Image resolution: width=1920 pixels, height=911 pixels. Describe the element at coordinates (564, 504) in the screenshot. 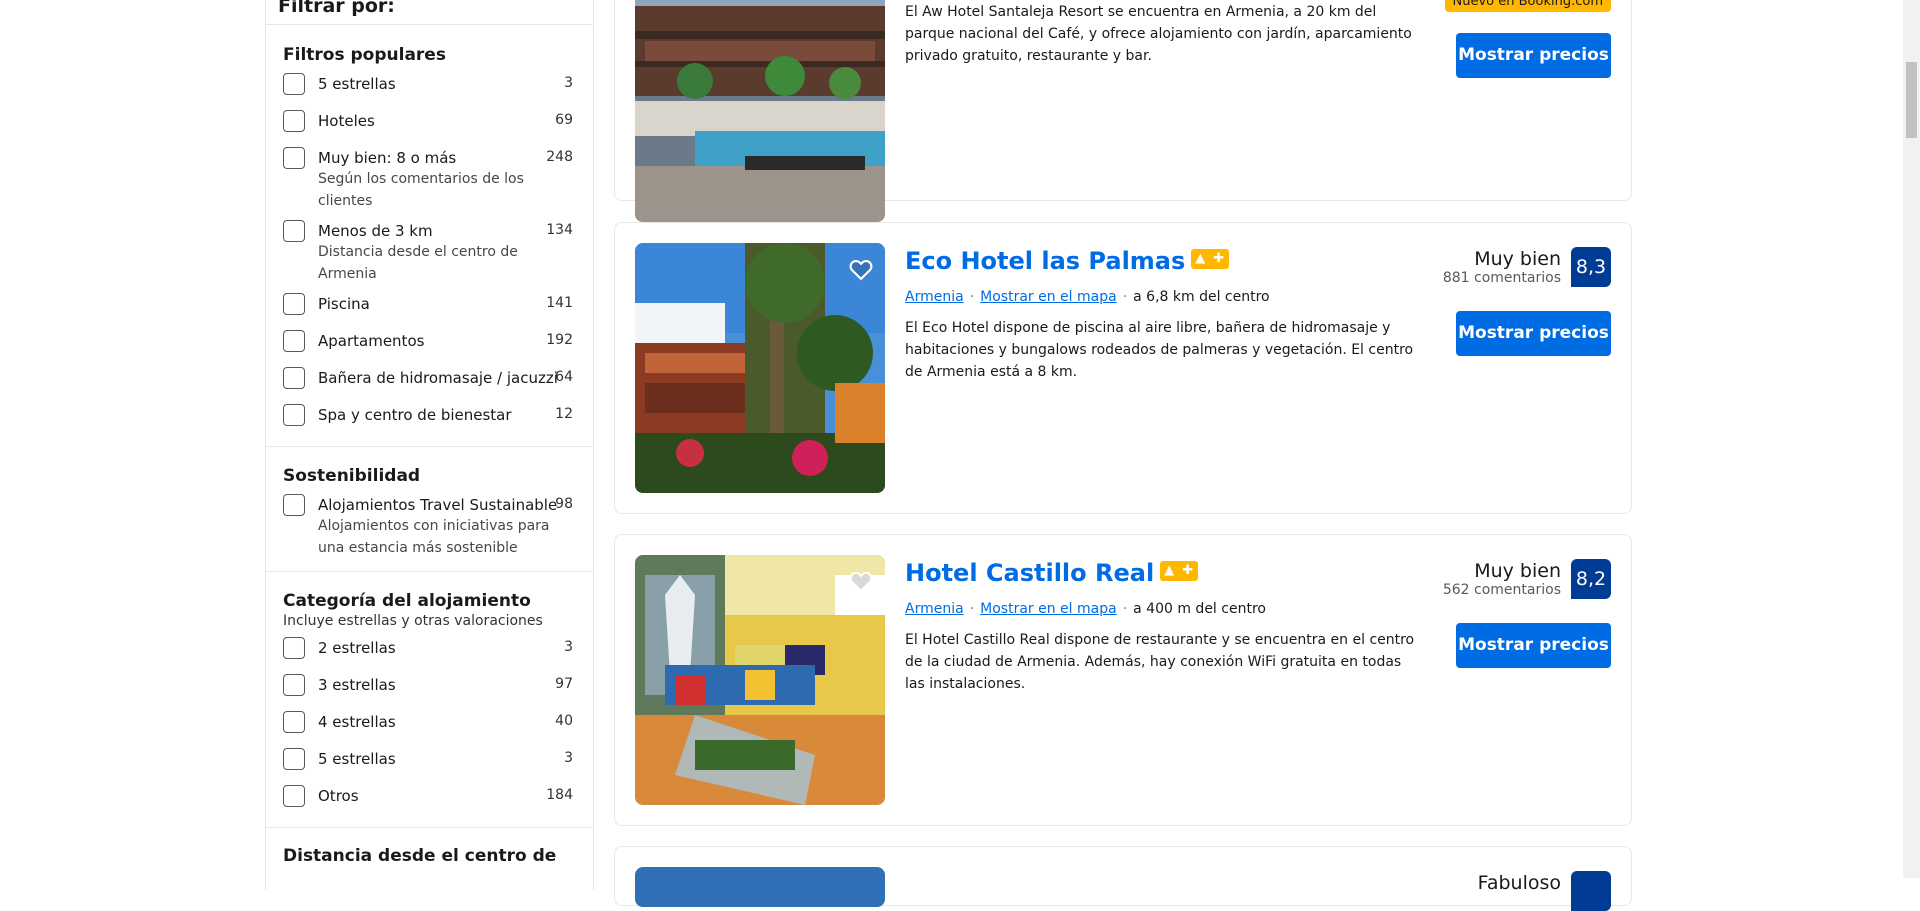

I see `filter-count: 98` at that location.